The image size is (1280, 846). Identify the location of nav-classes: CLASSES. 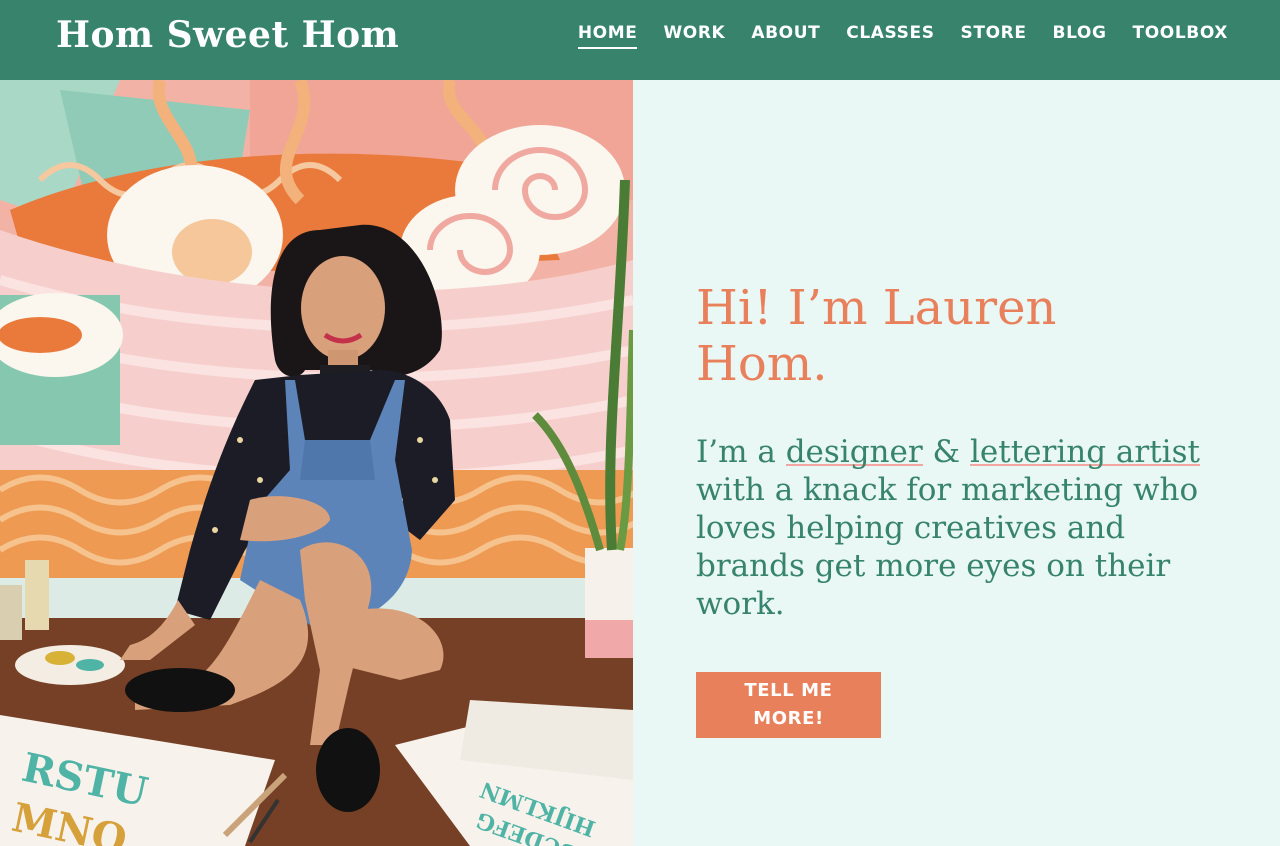
(890, 22).